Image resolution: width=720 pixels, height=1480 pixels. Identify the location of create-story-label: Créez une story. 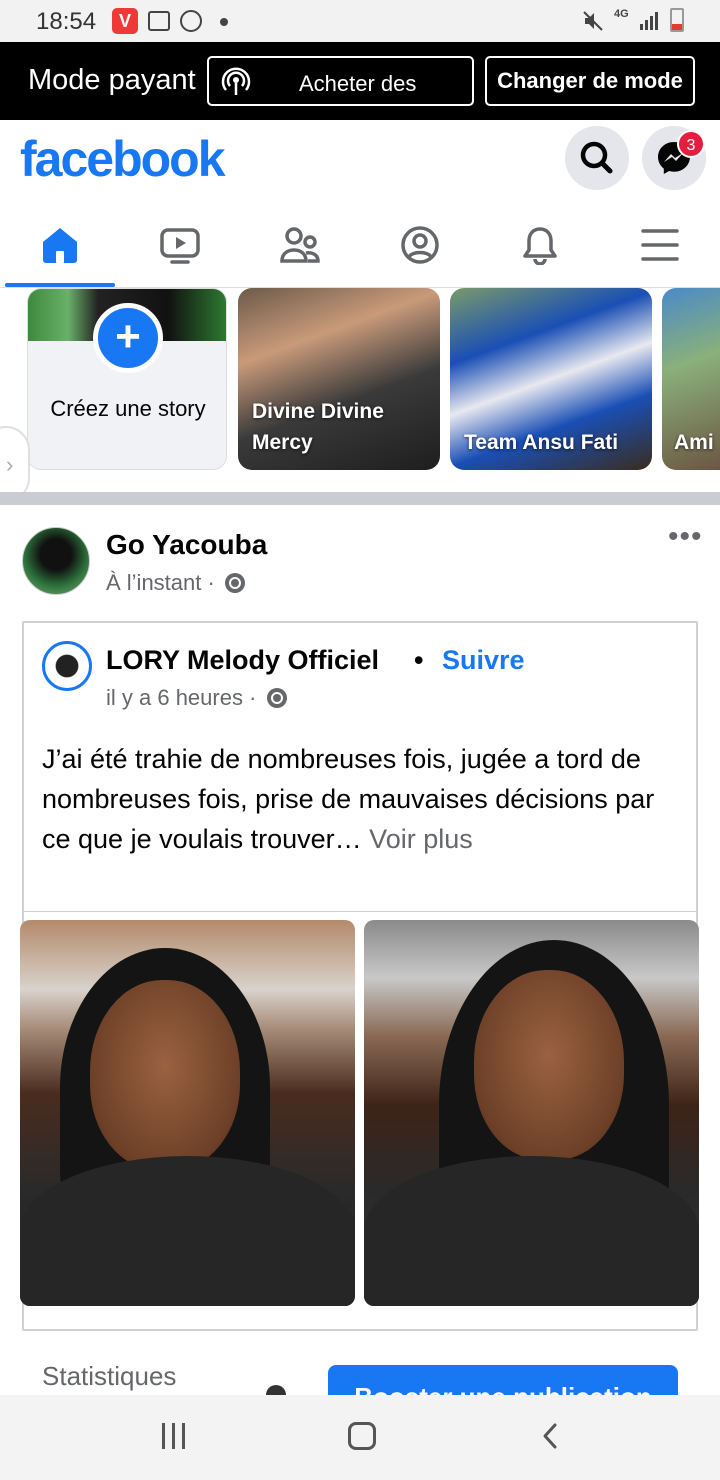
(128, 408).